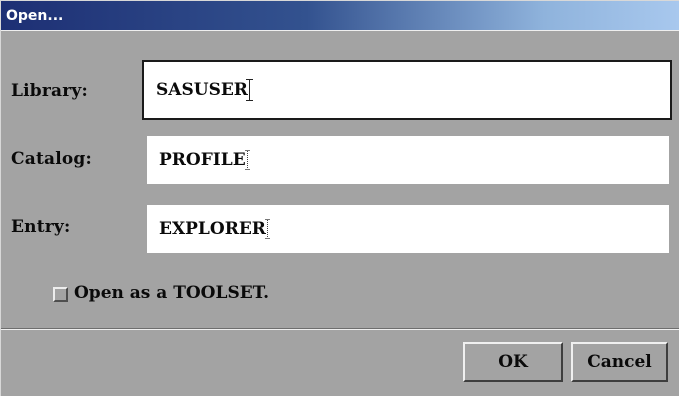 The width and height of the screenshot is (679, 396). I want to click on cancel-button: Cancel, so click(619, 362).